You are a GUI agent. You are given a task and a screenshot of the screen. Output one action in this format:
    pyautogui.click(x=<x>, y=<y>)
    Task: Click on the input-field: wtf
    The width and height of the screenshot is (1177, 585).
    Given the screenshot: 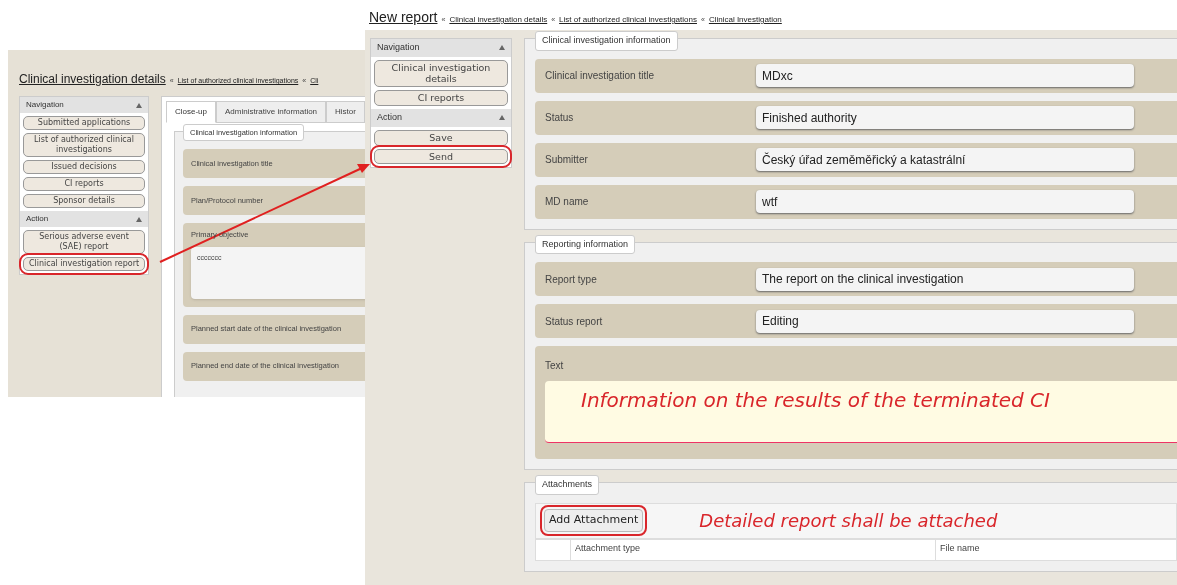 What is the action you would take?
    pyautogui.click(x=945, y=201)
    